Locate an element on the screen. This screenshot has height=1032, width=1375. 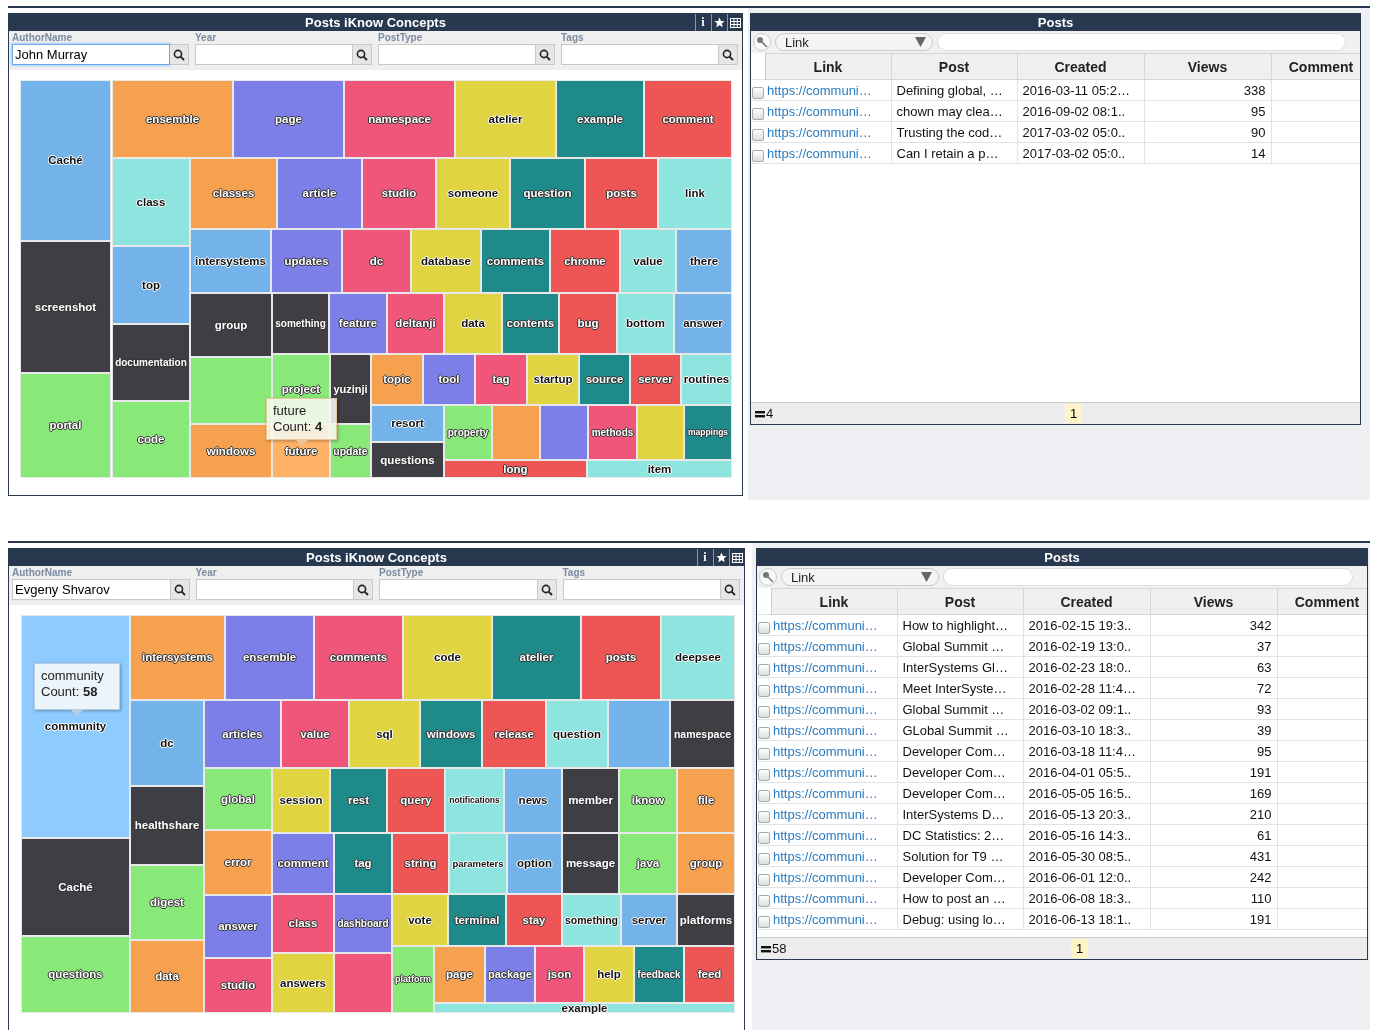
treemap-tile: updates is located at coordinates (306, 261).